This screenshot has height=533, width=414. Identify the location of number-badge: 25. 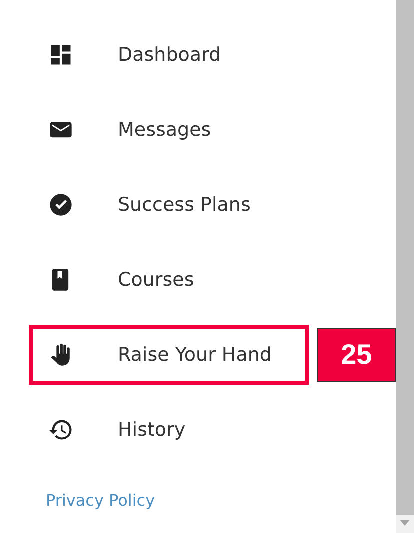
(356, 355).